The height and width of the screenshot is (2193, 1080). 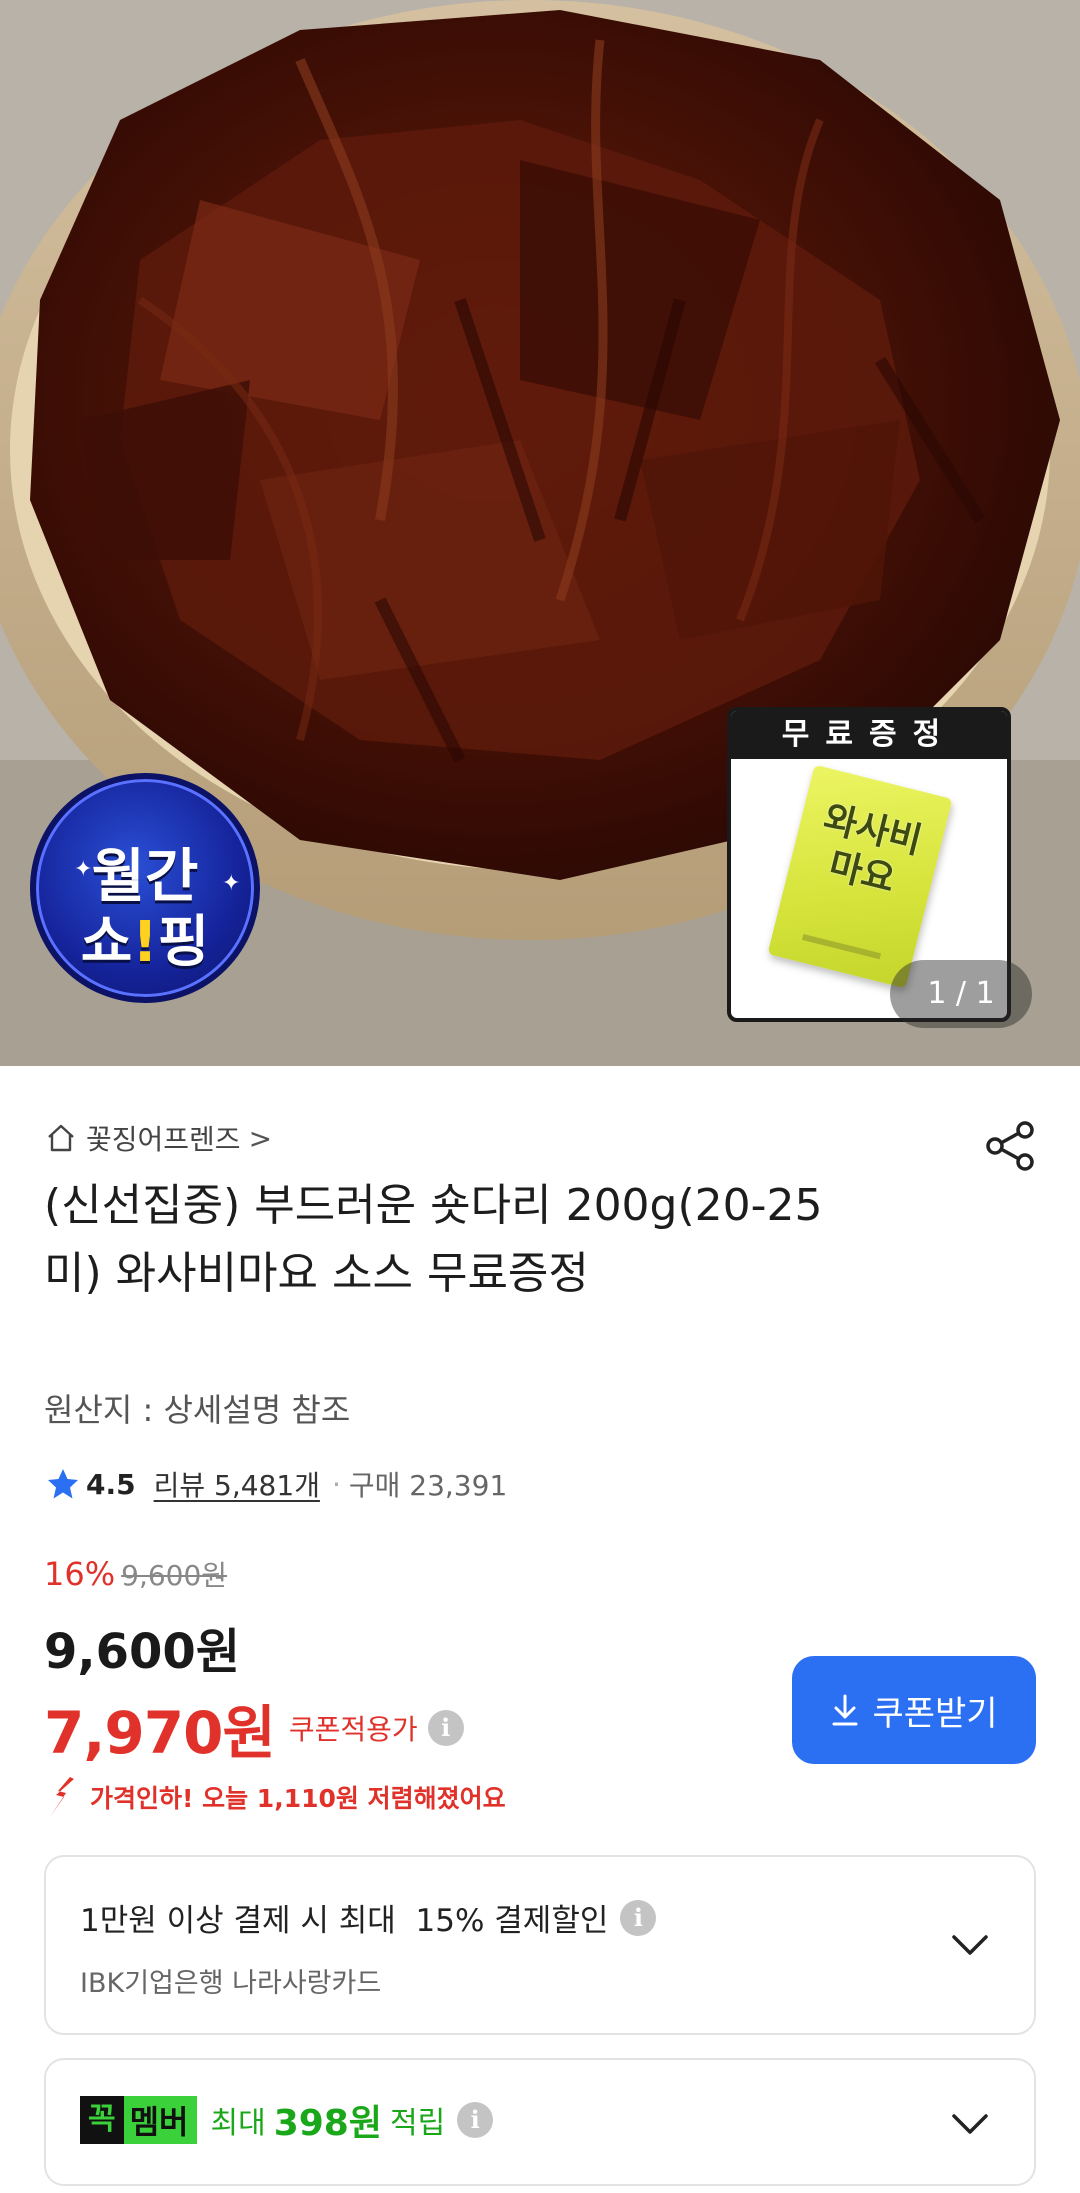 What do you see at coordinates (298, 1798) in the screenshot?
I see `price-drop-text: 가격인하! 오늘 1,110원 저렴해졌어요` at bounding box center [298, 1798].